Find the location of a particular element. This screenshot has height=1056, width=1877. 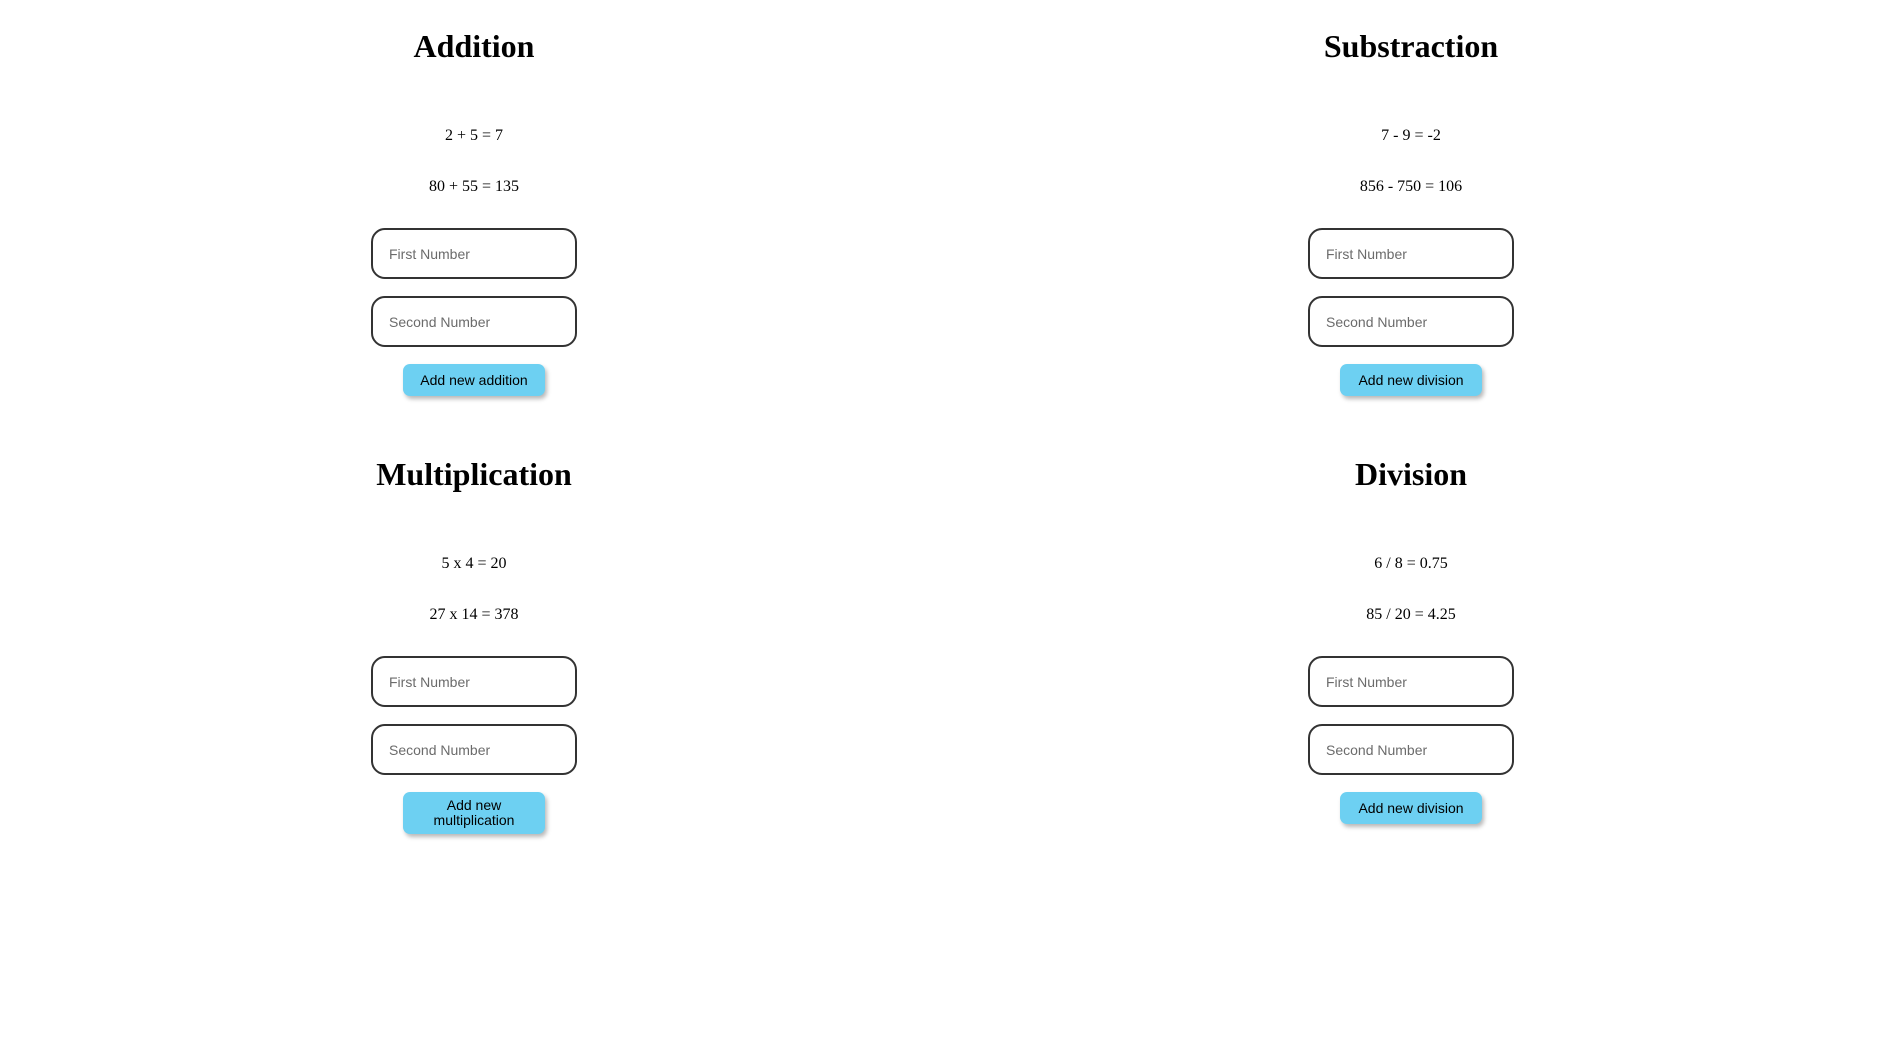

add-new-division-button: Add new division is located at coordinates (1411, 808).